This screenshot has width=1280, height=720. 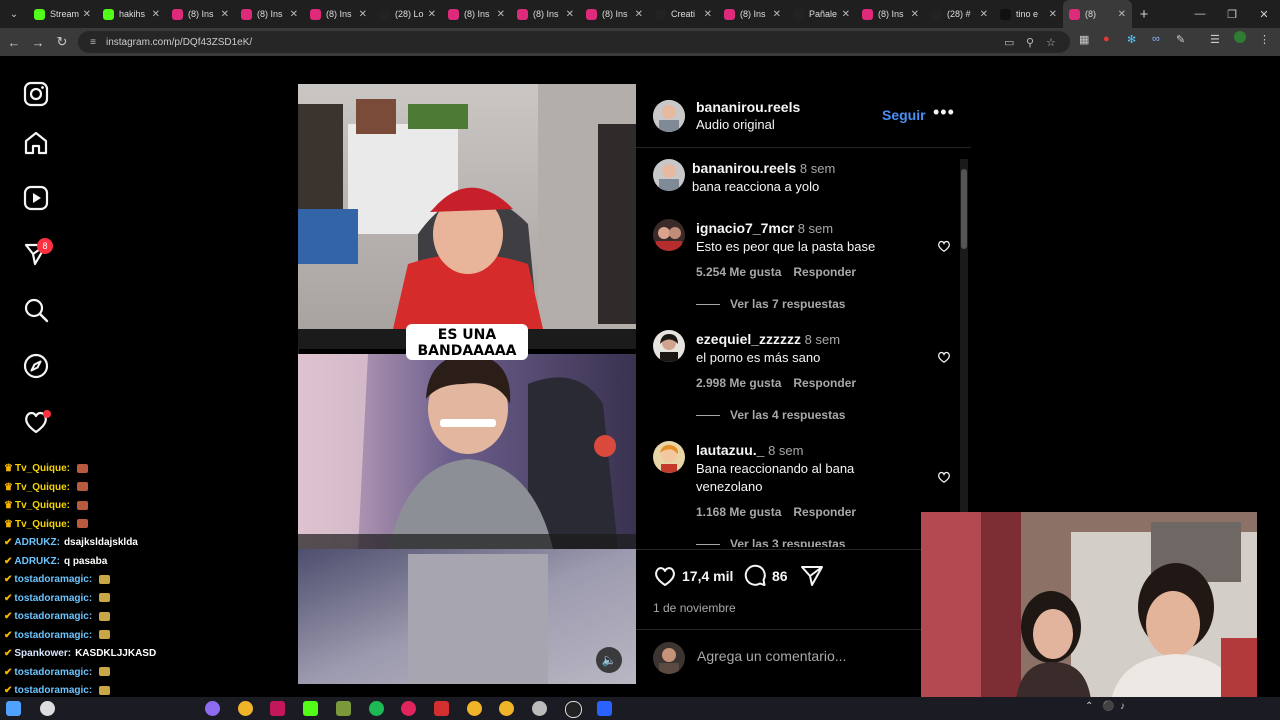 I want to click on tray-chevron-icon: ⌃, so click(x=1089, y=706).